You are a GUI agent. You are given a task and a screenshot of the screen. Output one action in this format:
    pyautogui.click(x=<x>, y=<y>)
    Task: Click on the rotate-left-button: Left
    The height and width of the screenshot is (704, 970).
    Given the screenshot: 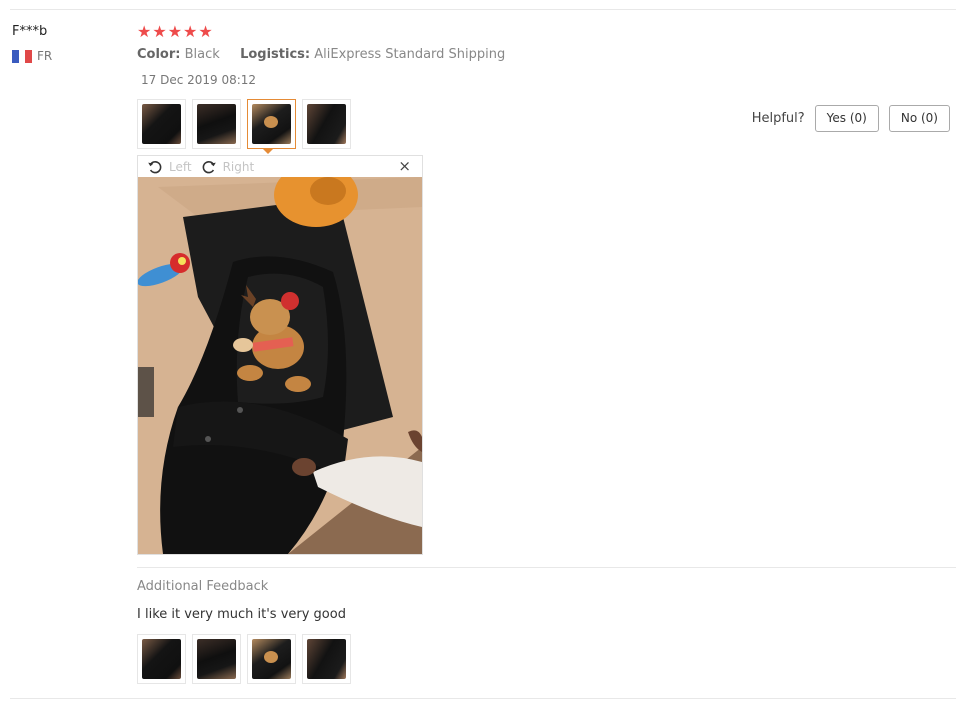 What is the action you would take?
    pyautogui.click(x=169, y=167)
    